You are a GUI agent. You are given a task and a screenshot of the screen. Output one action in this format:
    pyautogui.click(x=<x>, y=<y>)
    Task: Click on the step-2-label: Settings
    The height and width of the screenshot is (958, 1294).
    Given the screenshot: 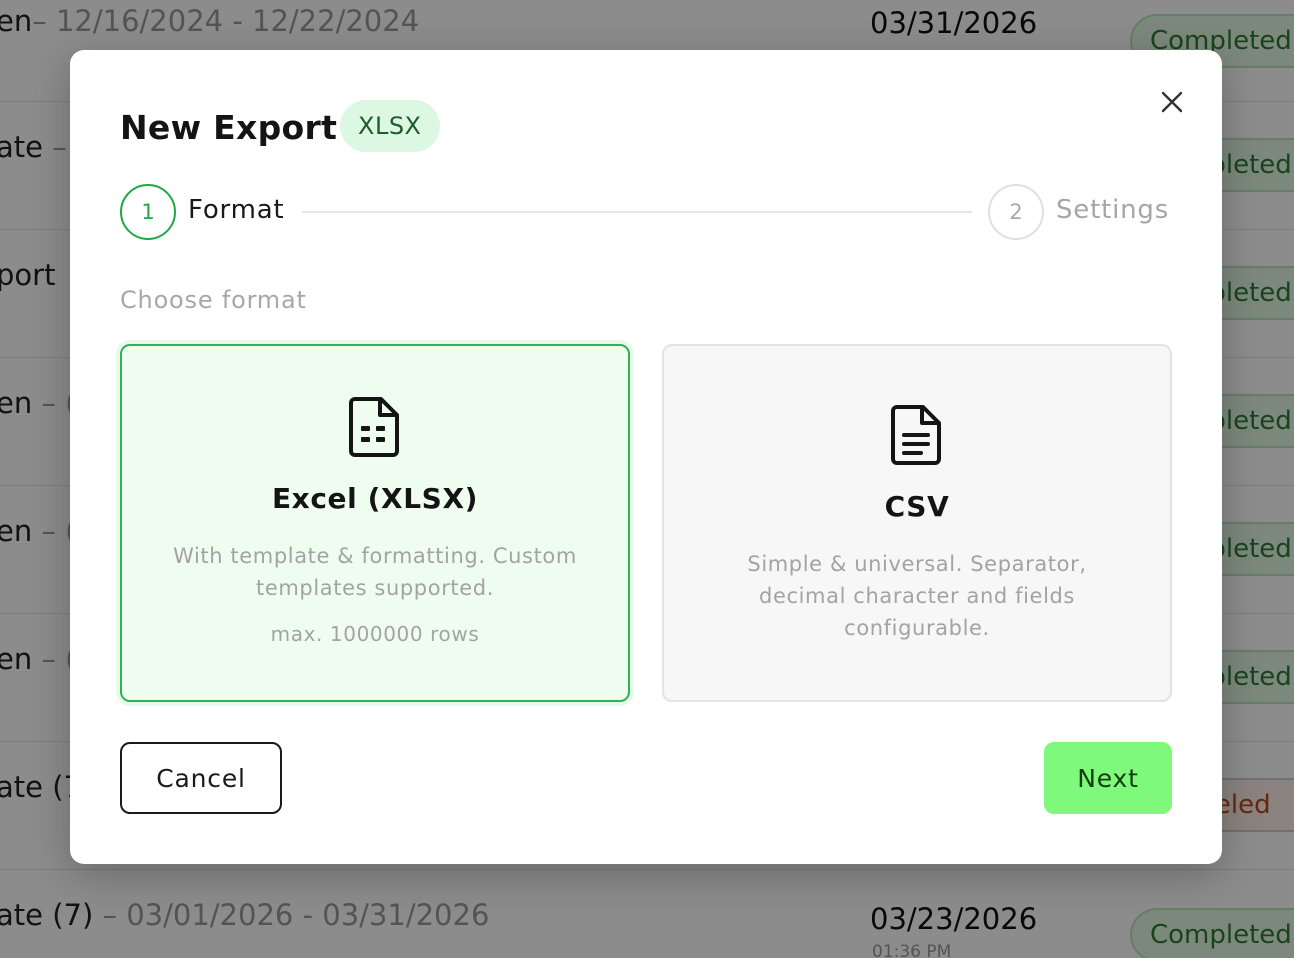 What is the action you would take?
    pyautogui.click(x=1113, y=210)
    